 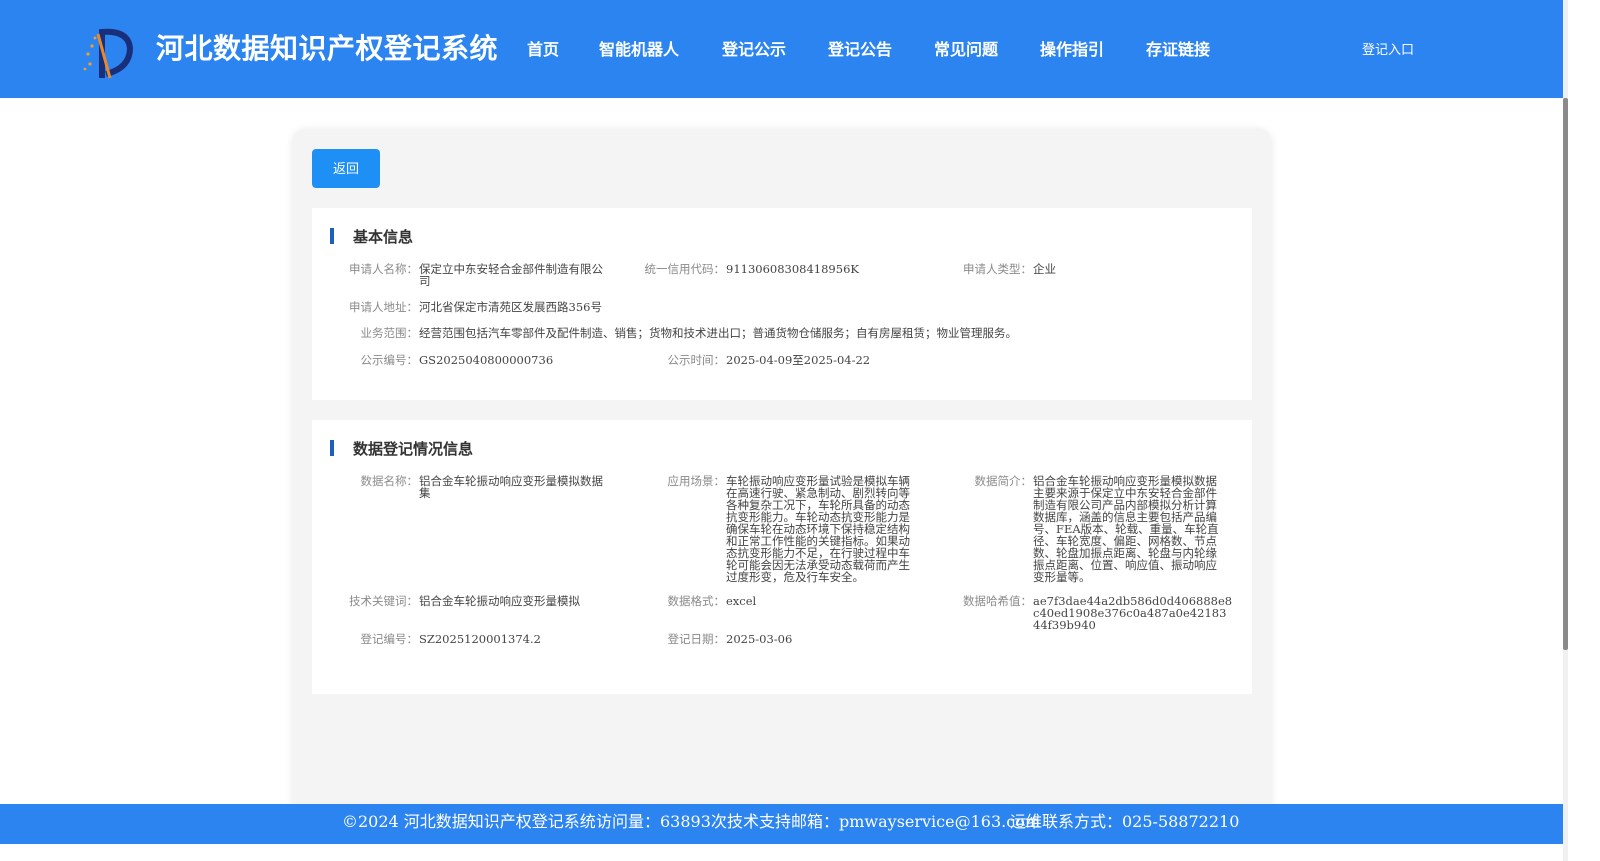 What do you see at coordinates (661, 821) in the screenshot?
I see `footer-visits: 访问量：63893次` at bounding box center [661, 821].